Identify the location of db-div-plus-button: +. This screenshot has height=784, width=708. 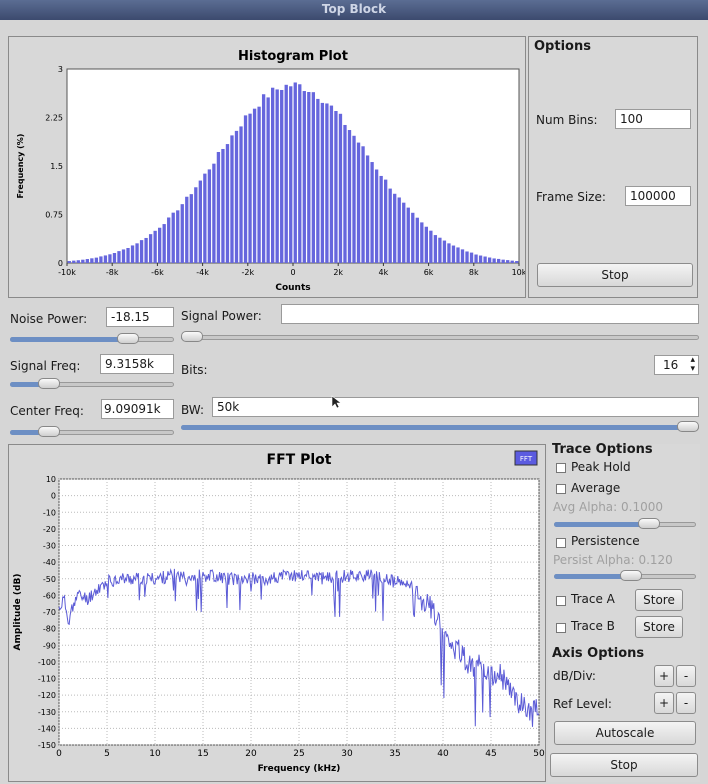
(664, 676).